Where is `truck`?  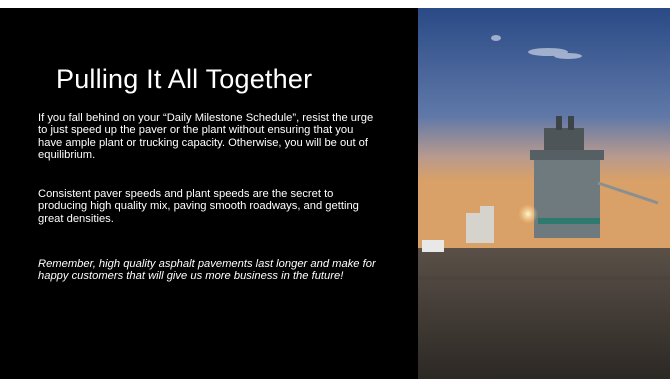 truck is located at coordinates (433, 246).